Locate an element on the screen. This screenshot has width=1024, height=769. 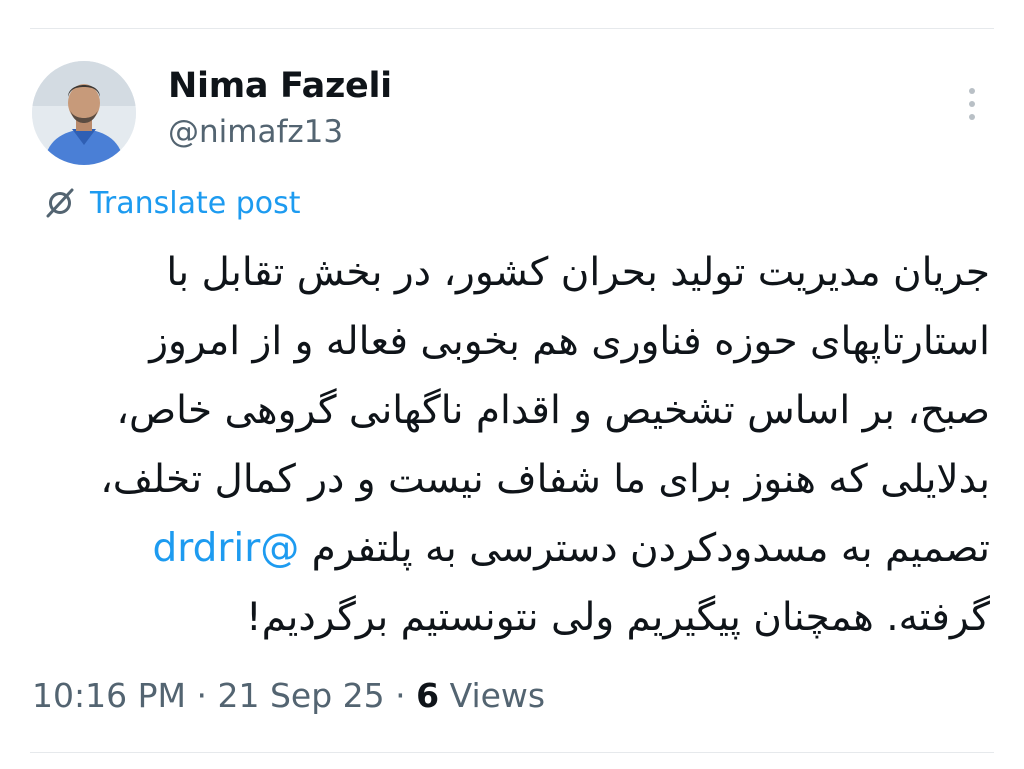
mention-link: @drdrir is located at coordinates (225, 548).